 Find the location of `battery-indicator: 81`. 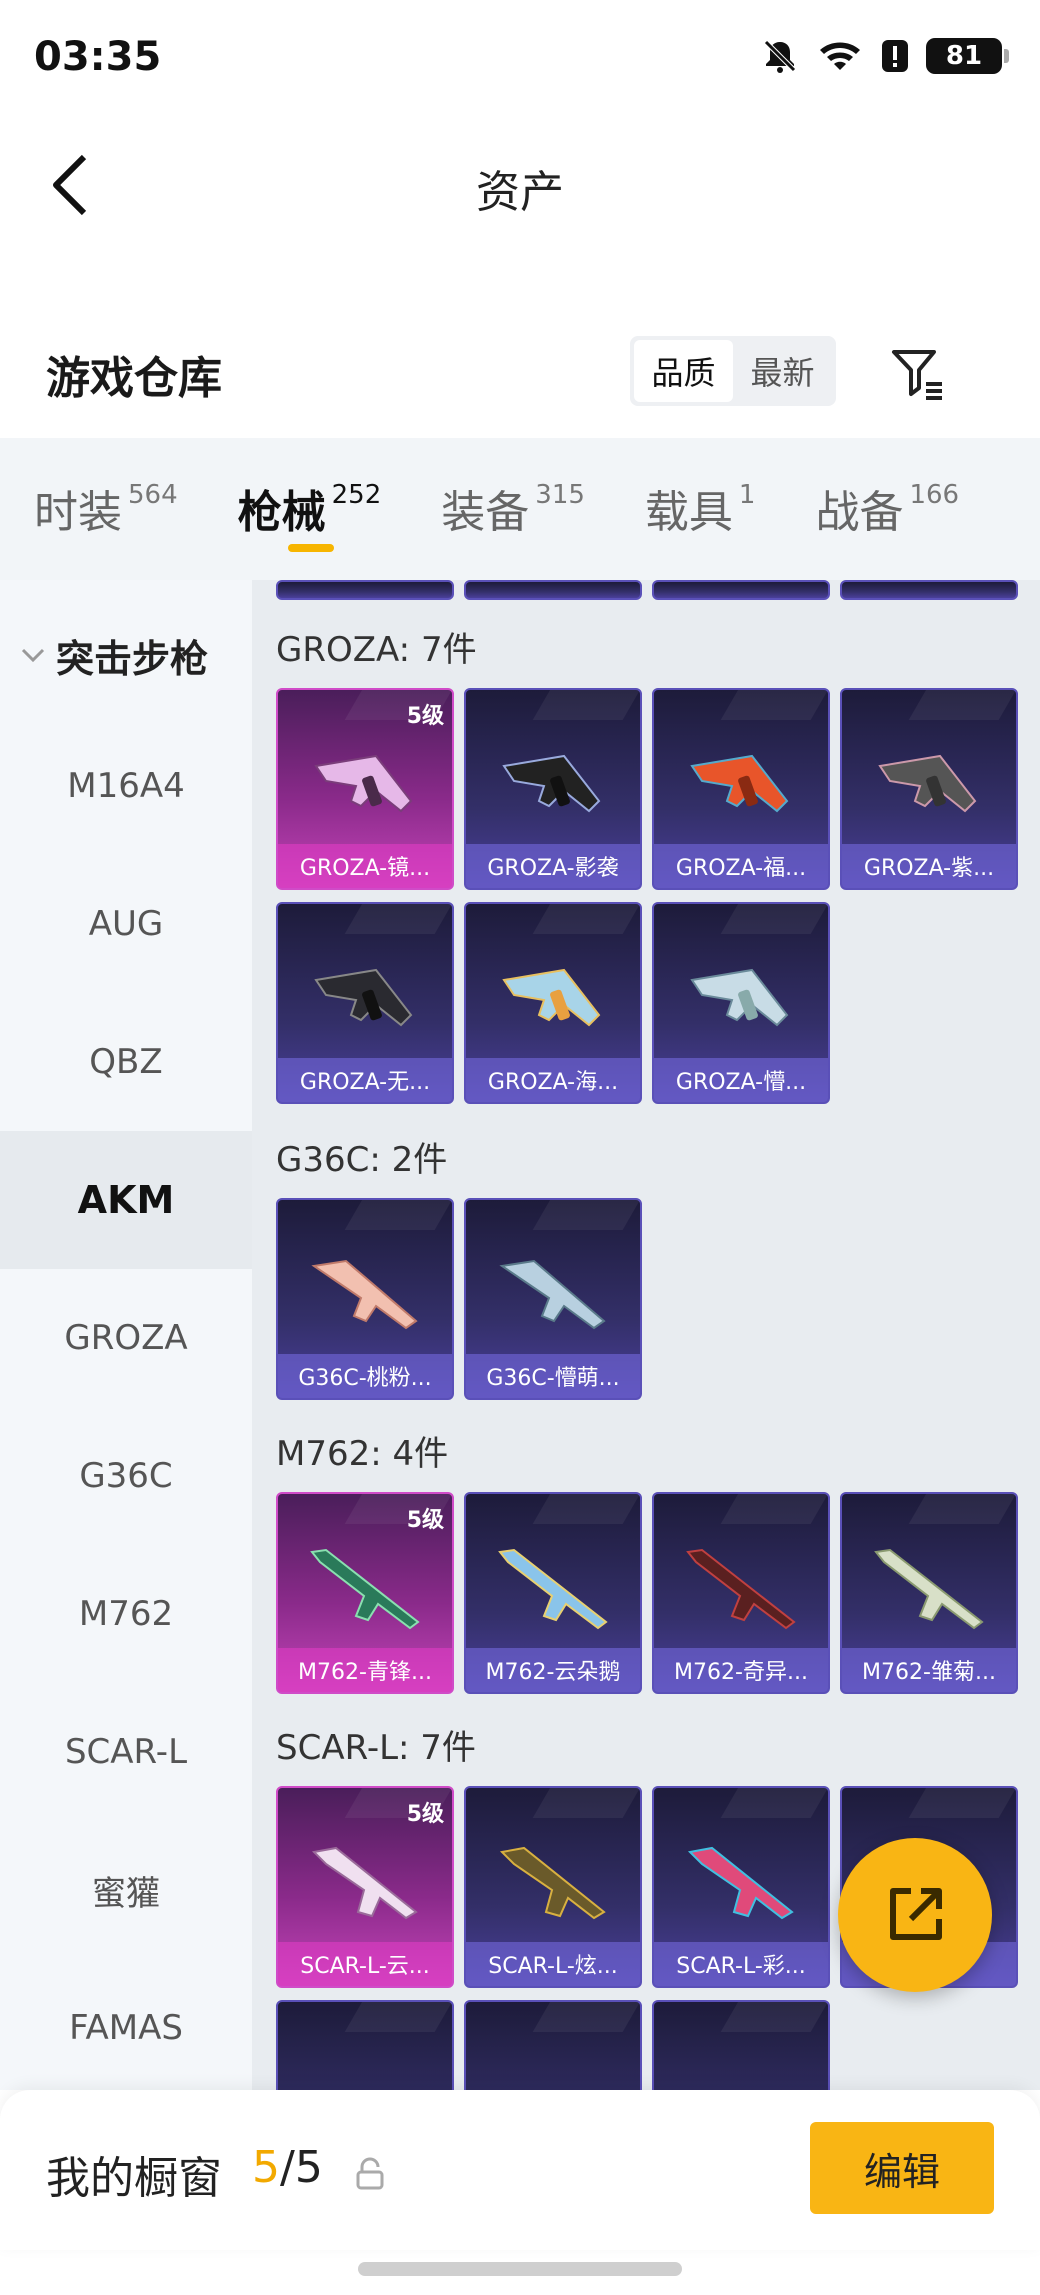

battery-indicator: 81 is located at coordinates (967, 56).